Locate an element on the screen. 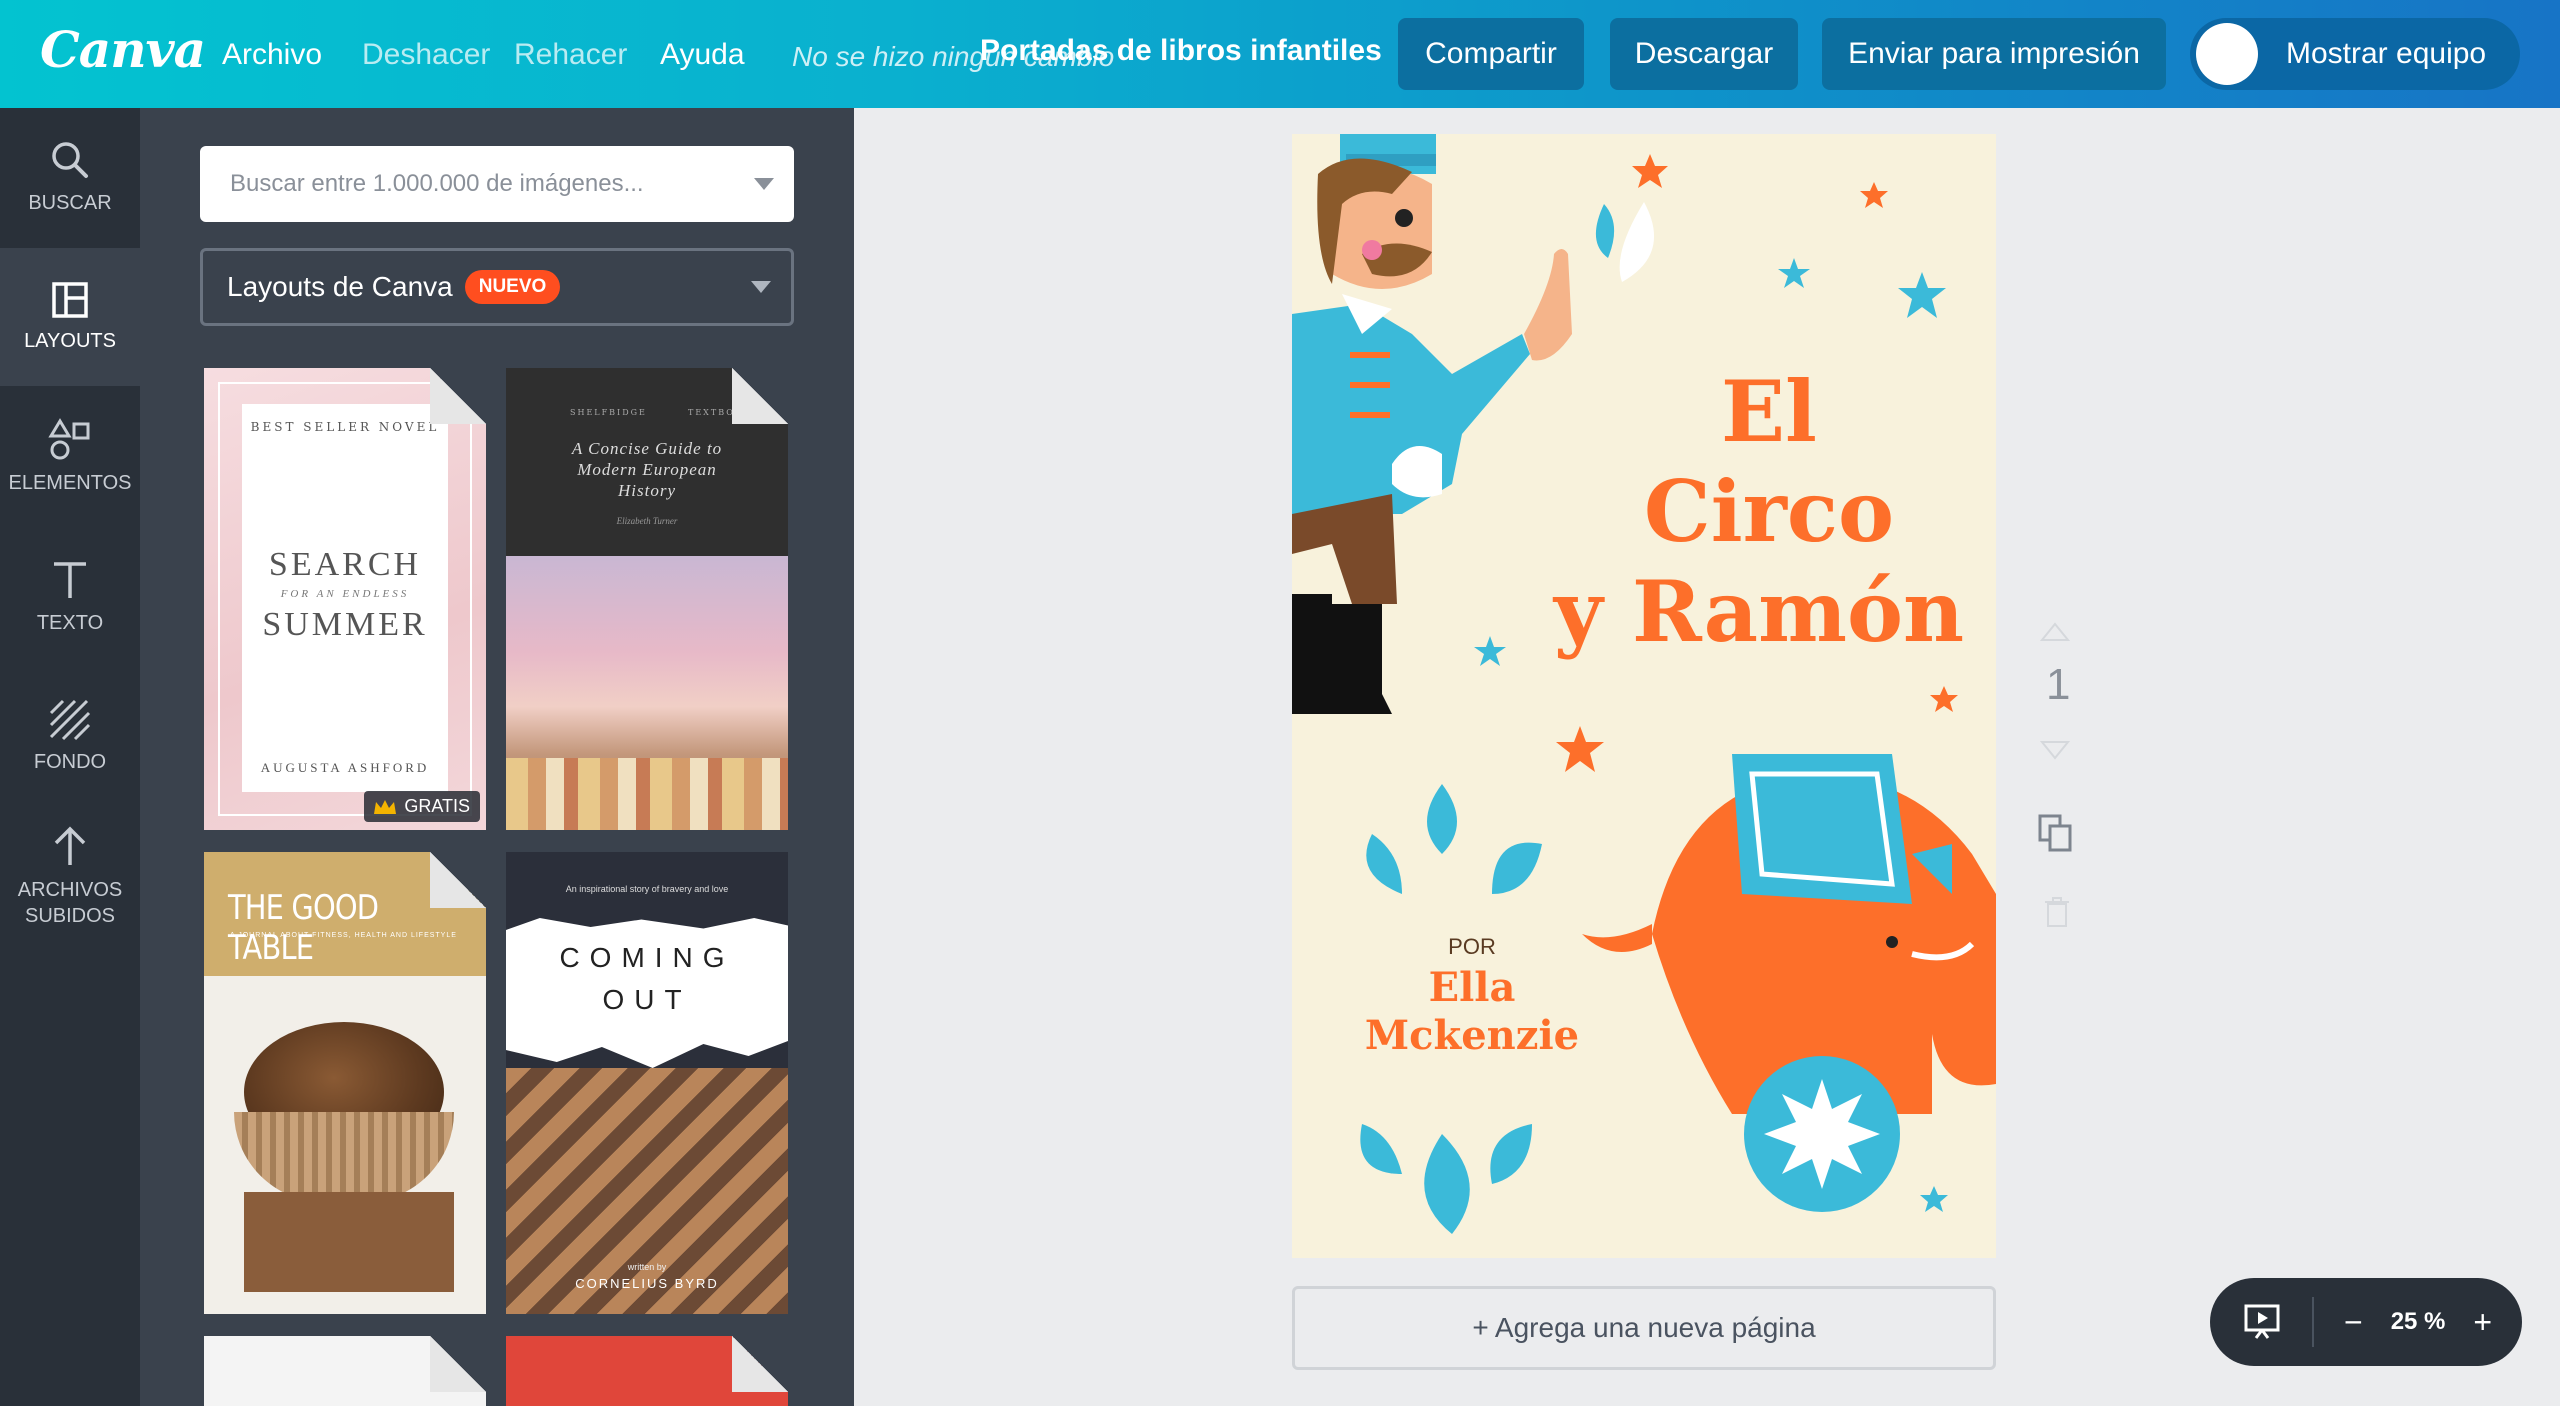 Image resolution: width=2560 pixels, height=1406 pixels. zoom-out-button: − is located at coordinates (2353, 1322).